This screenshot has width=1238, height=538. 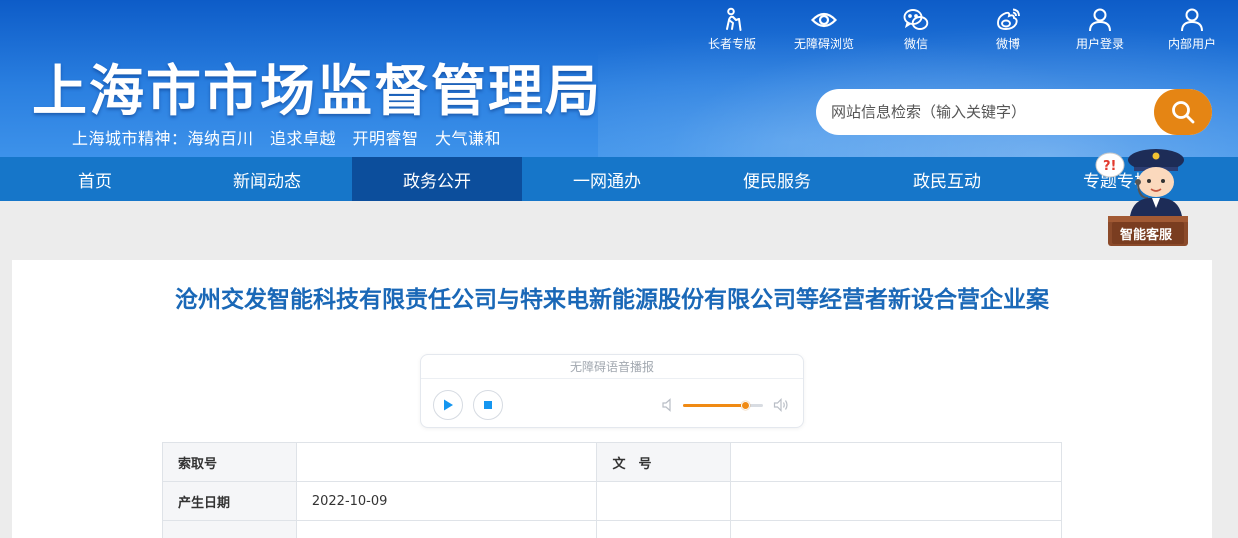 I want to click on elder-icon, so click(x=732, y=20).